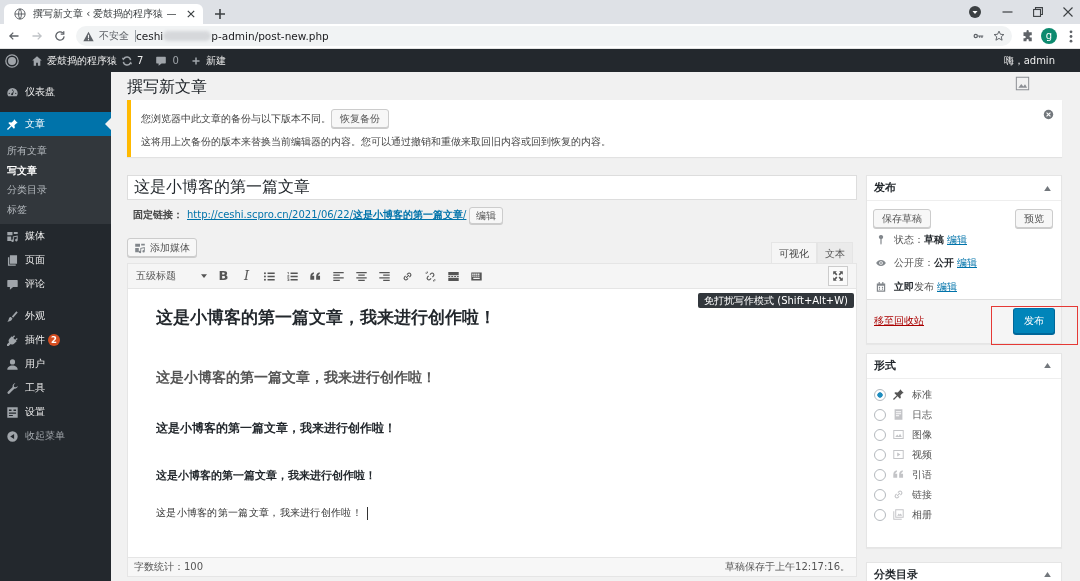 The width and height of the screenshot is (1080, 581). Describe the element at coordinates (215, 60) in the screenshot. I see `new-content-link: 新建` at that location.